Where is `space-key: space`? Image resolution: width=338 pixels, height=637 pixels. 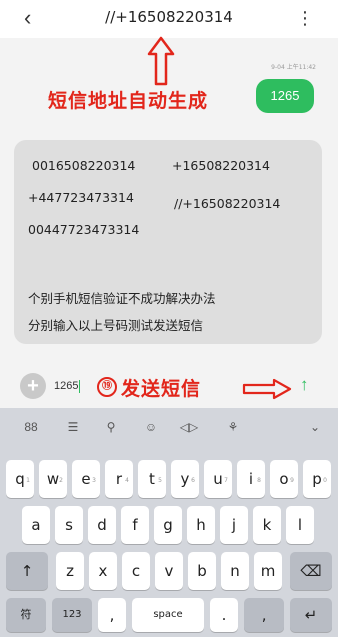 space-key: space is located at coordinates (168, 615).